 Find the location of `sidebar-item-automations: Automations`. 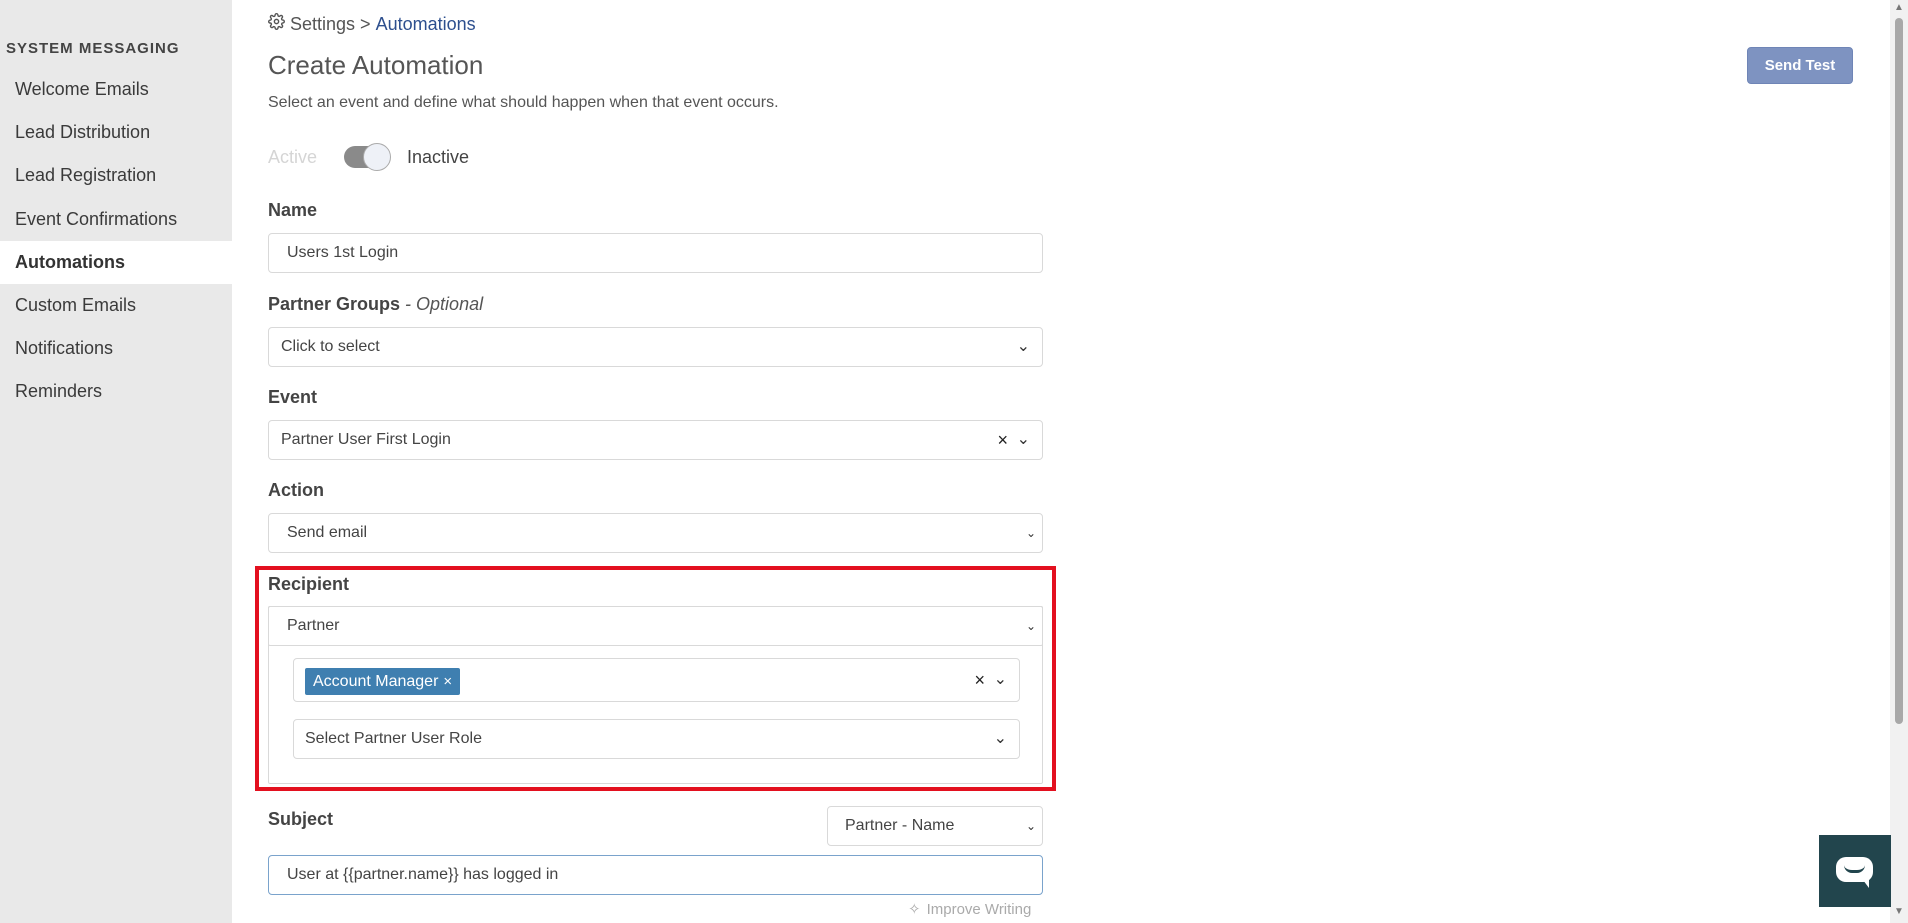

sidebar-item-automations: Automations is located at coordinates (116, 262).